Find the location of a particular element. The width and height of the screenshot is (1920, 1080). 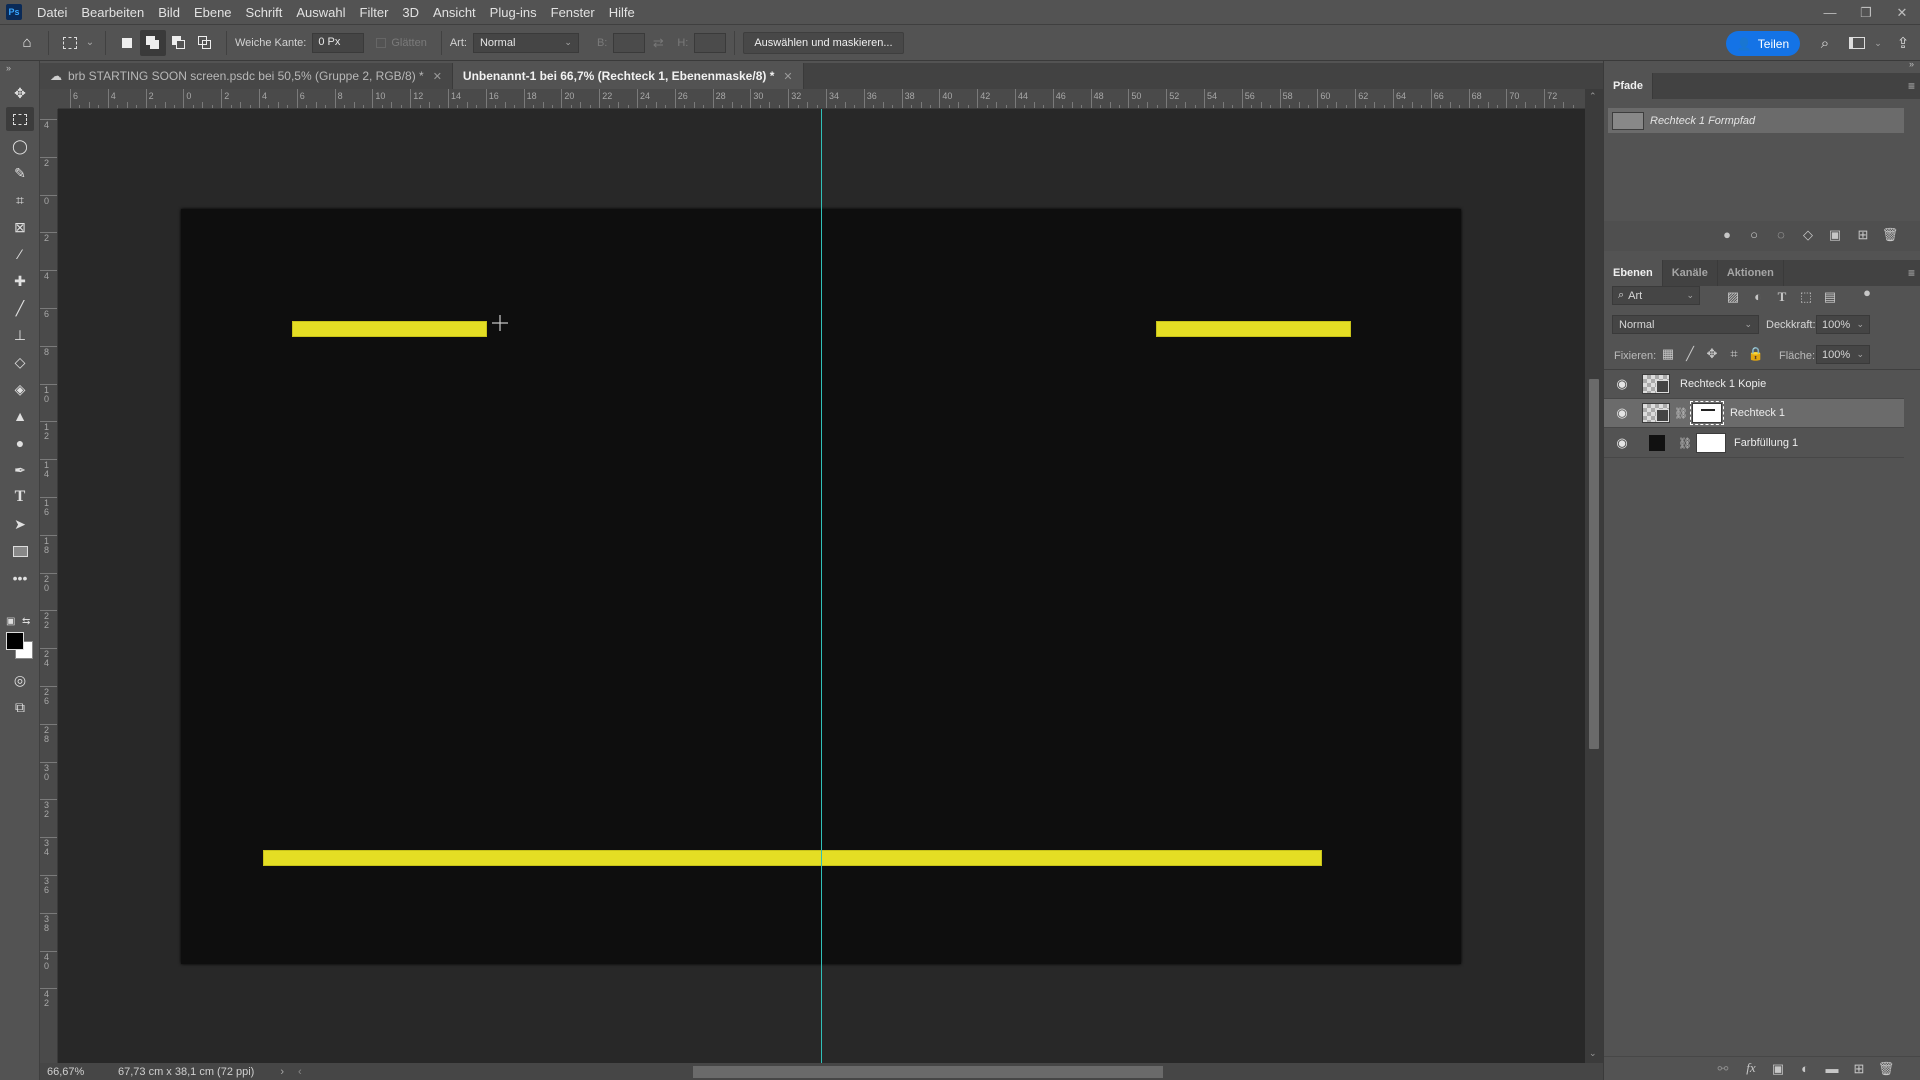

move-tool-icon: ✥ is located at coordinates (20, 93).